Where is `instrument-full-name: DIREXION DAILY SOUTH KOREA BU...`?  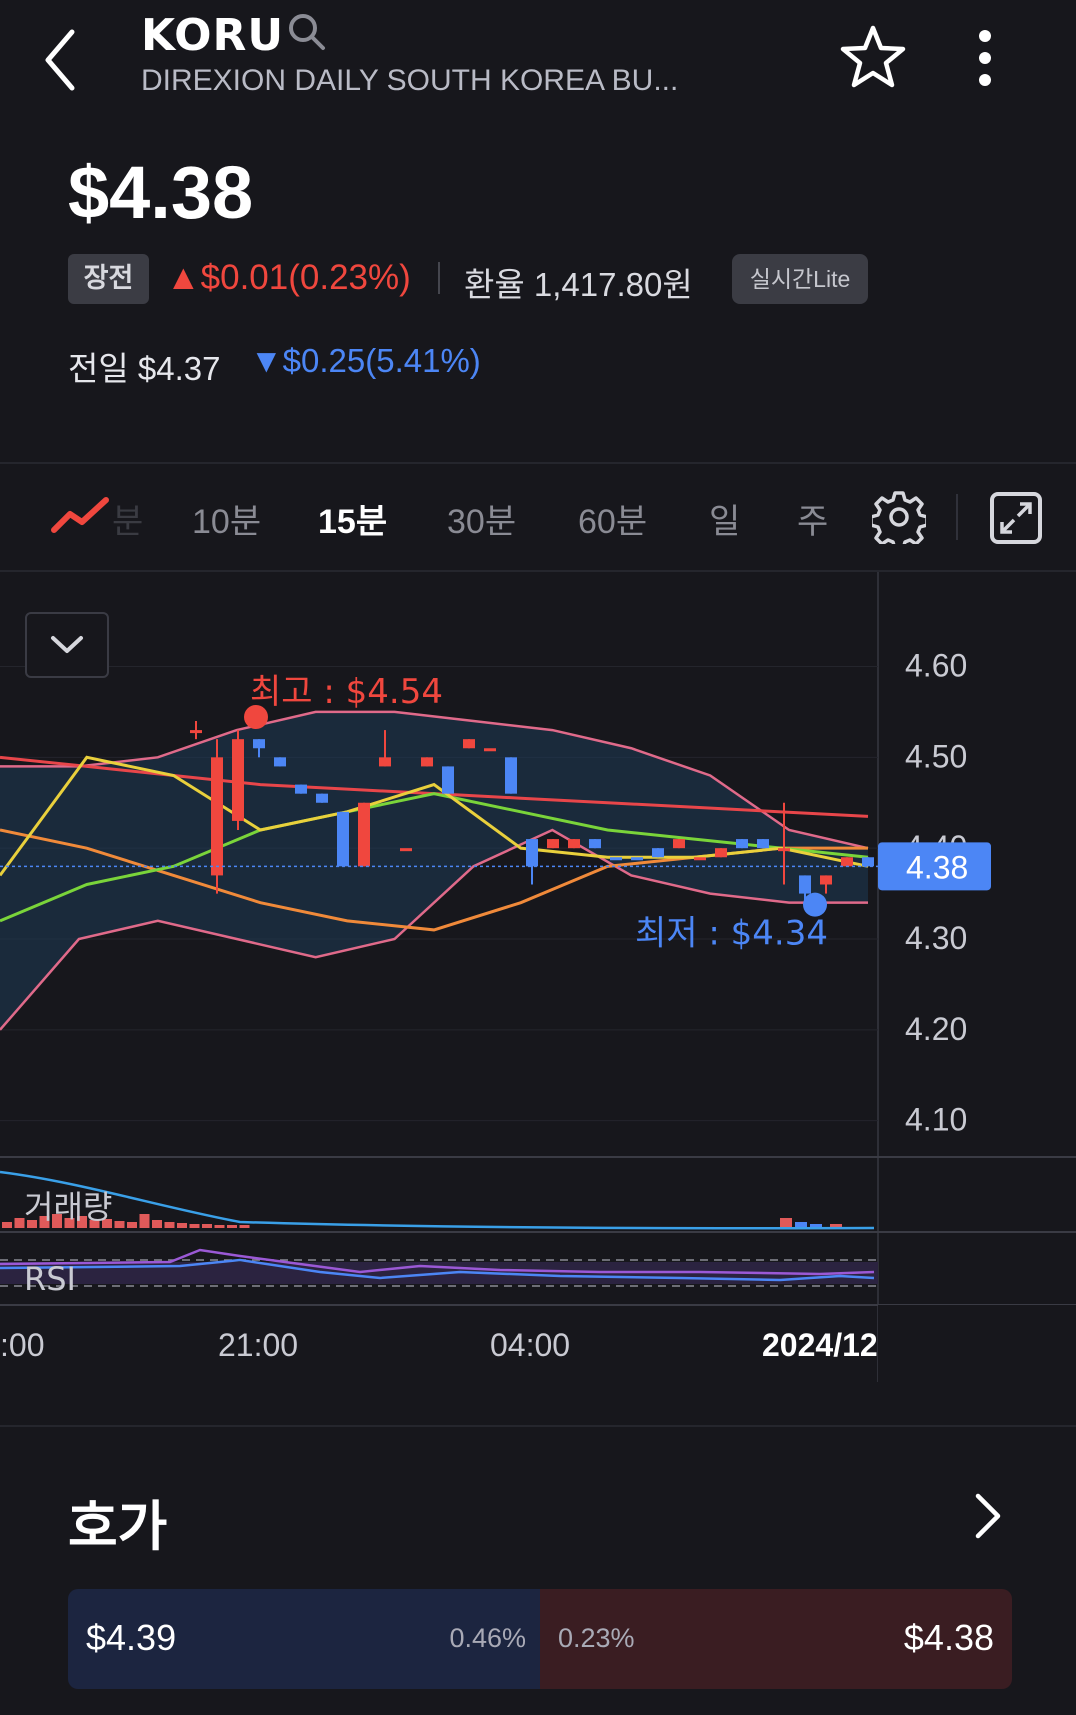
instrument-full-name: DIREXION DAILY SOUTH KOREA BU... is located at coordinates (410, 80).